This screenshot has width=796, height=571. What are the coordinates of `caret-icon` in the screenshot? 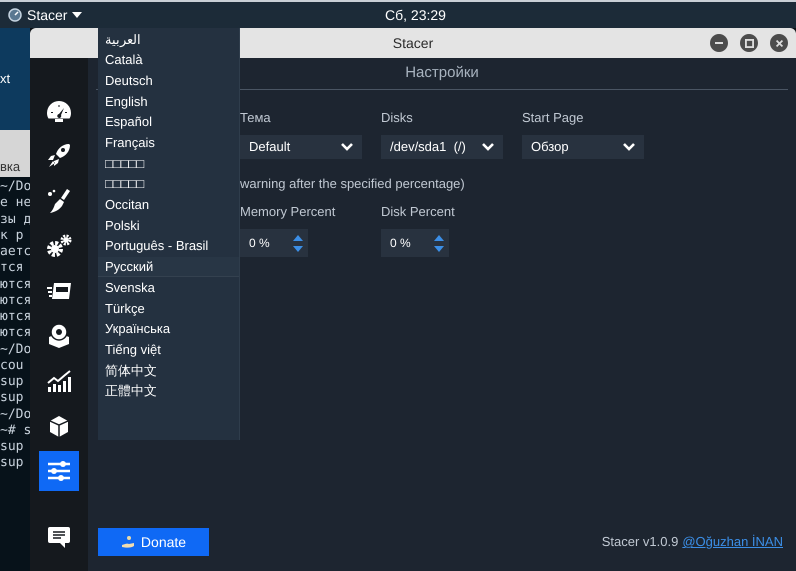 It's located at (77, 15).